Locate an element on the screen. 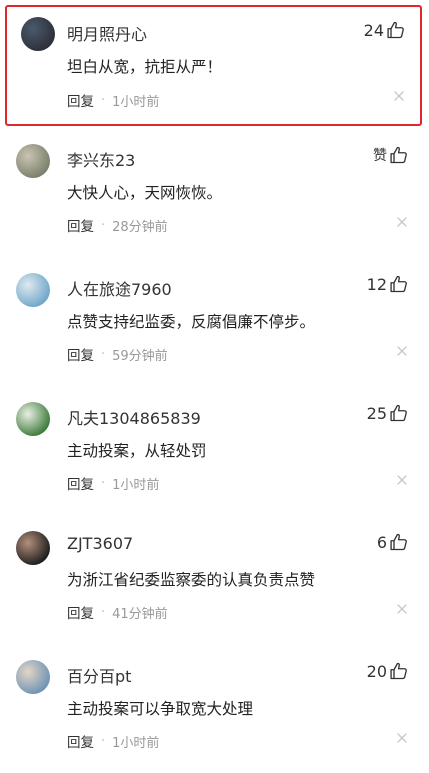  comment-text: 主动投案可以争取宽大处理 is located at coordinates (160, 709).